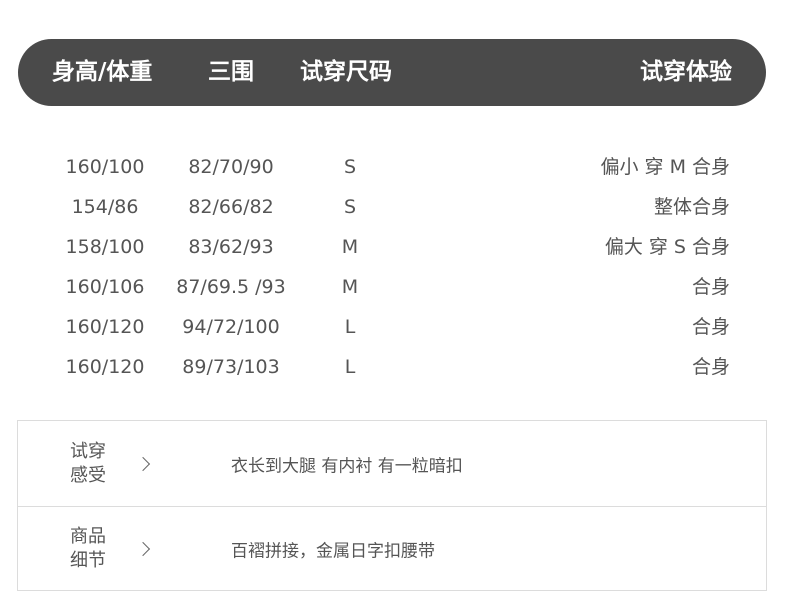  What do you see at coordinates (395, 367) in the screenshot?
I see `table-row: 160/120 89/73/103 L 合身` at bounding box center [395, 367].